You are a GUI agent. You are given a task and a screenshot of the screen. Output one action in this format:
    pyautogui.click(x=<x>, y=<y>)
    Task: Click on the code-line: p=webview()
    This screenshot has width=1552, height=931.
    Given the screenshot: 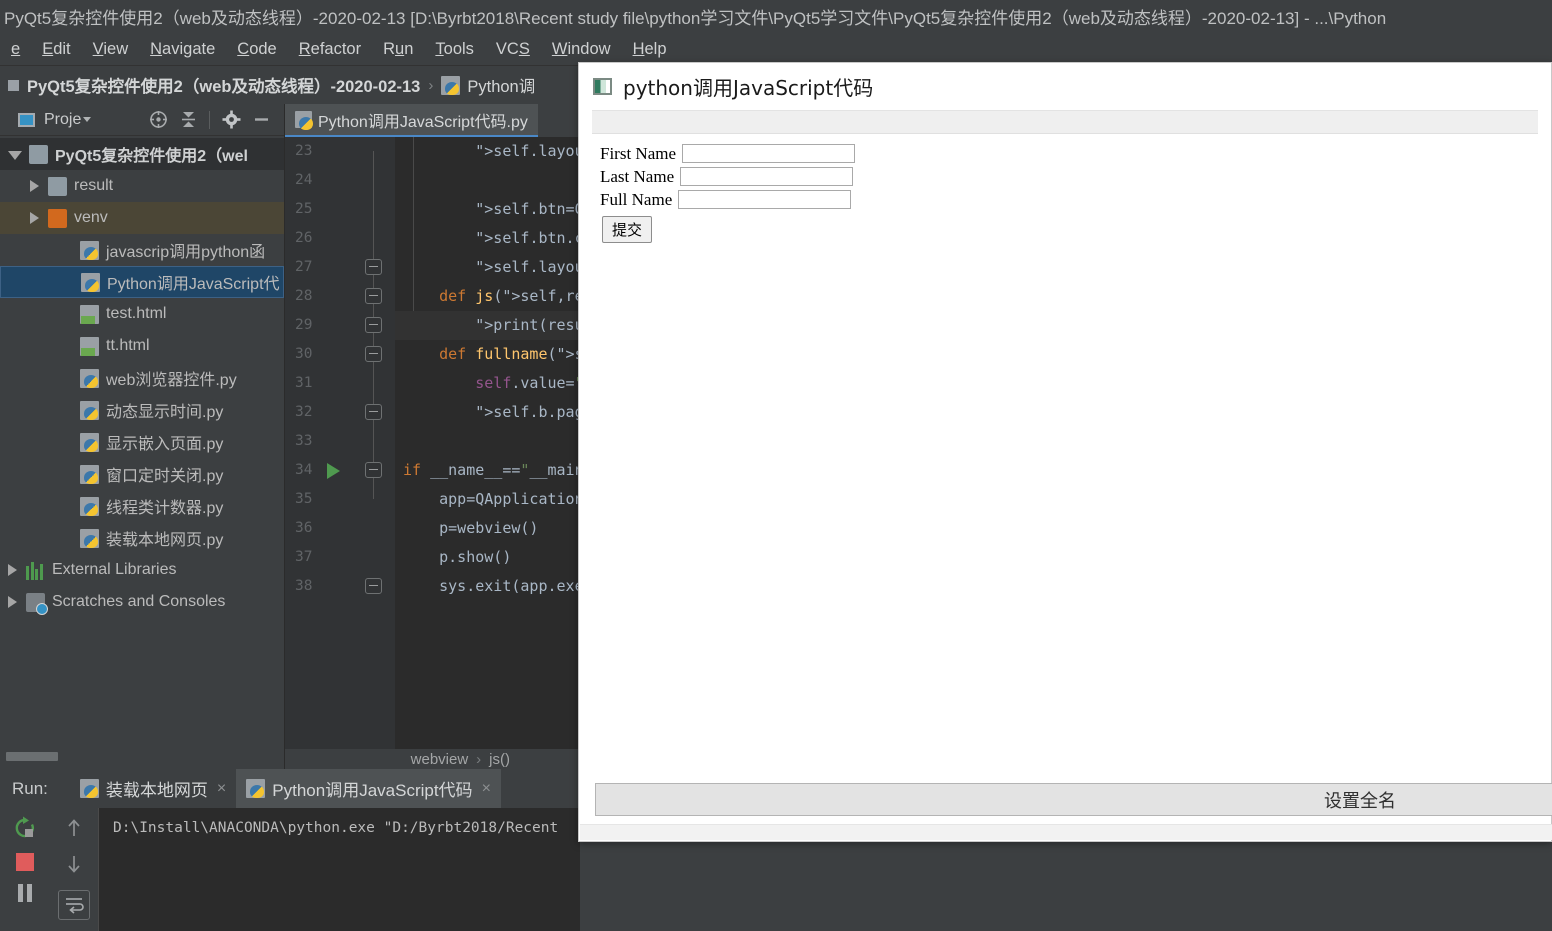 What is the action you would take?
    pyautogui.click(x=487, y=528)
    